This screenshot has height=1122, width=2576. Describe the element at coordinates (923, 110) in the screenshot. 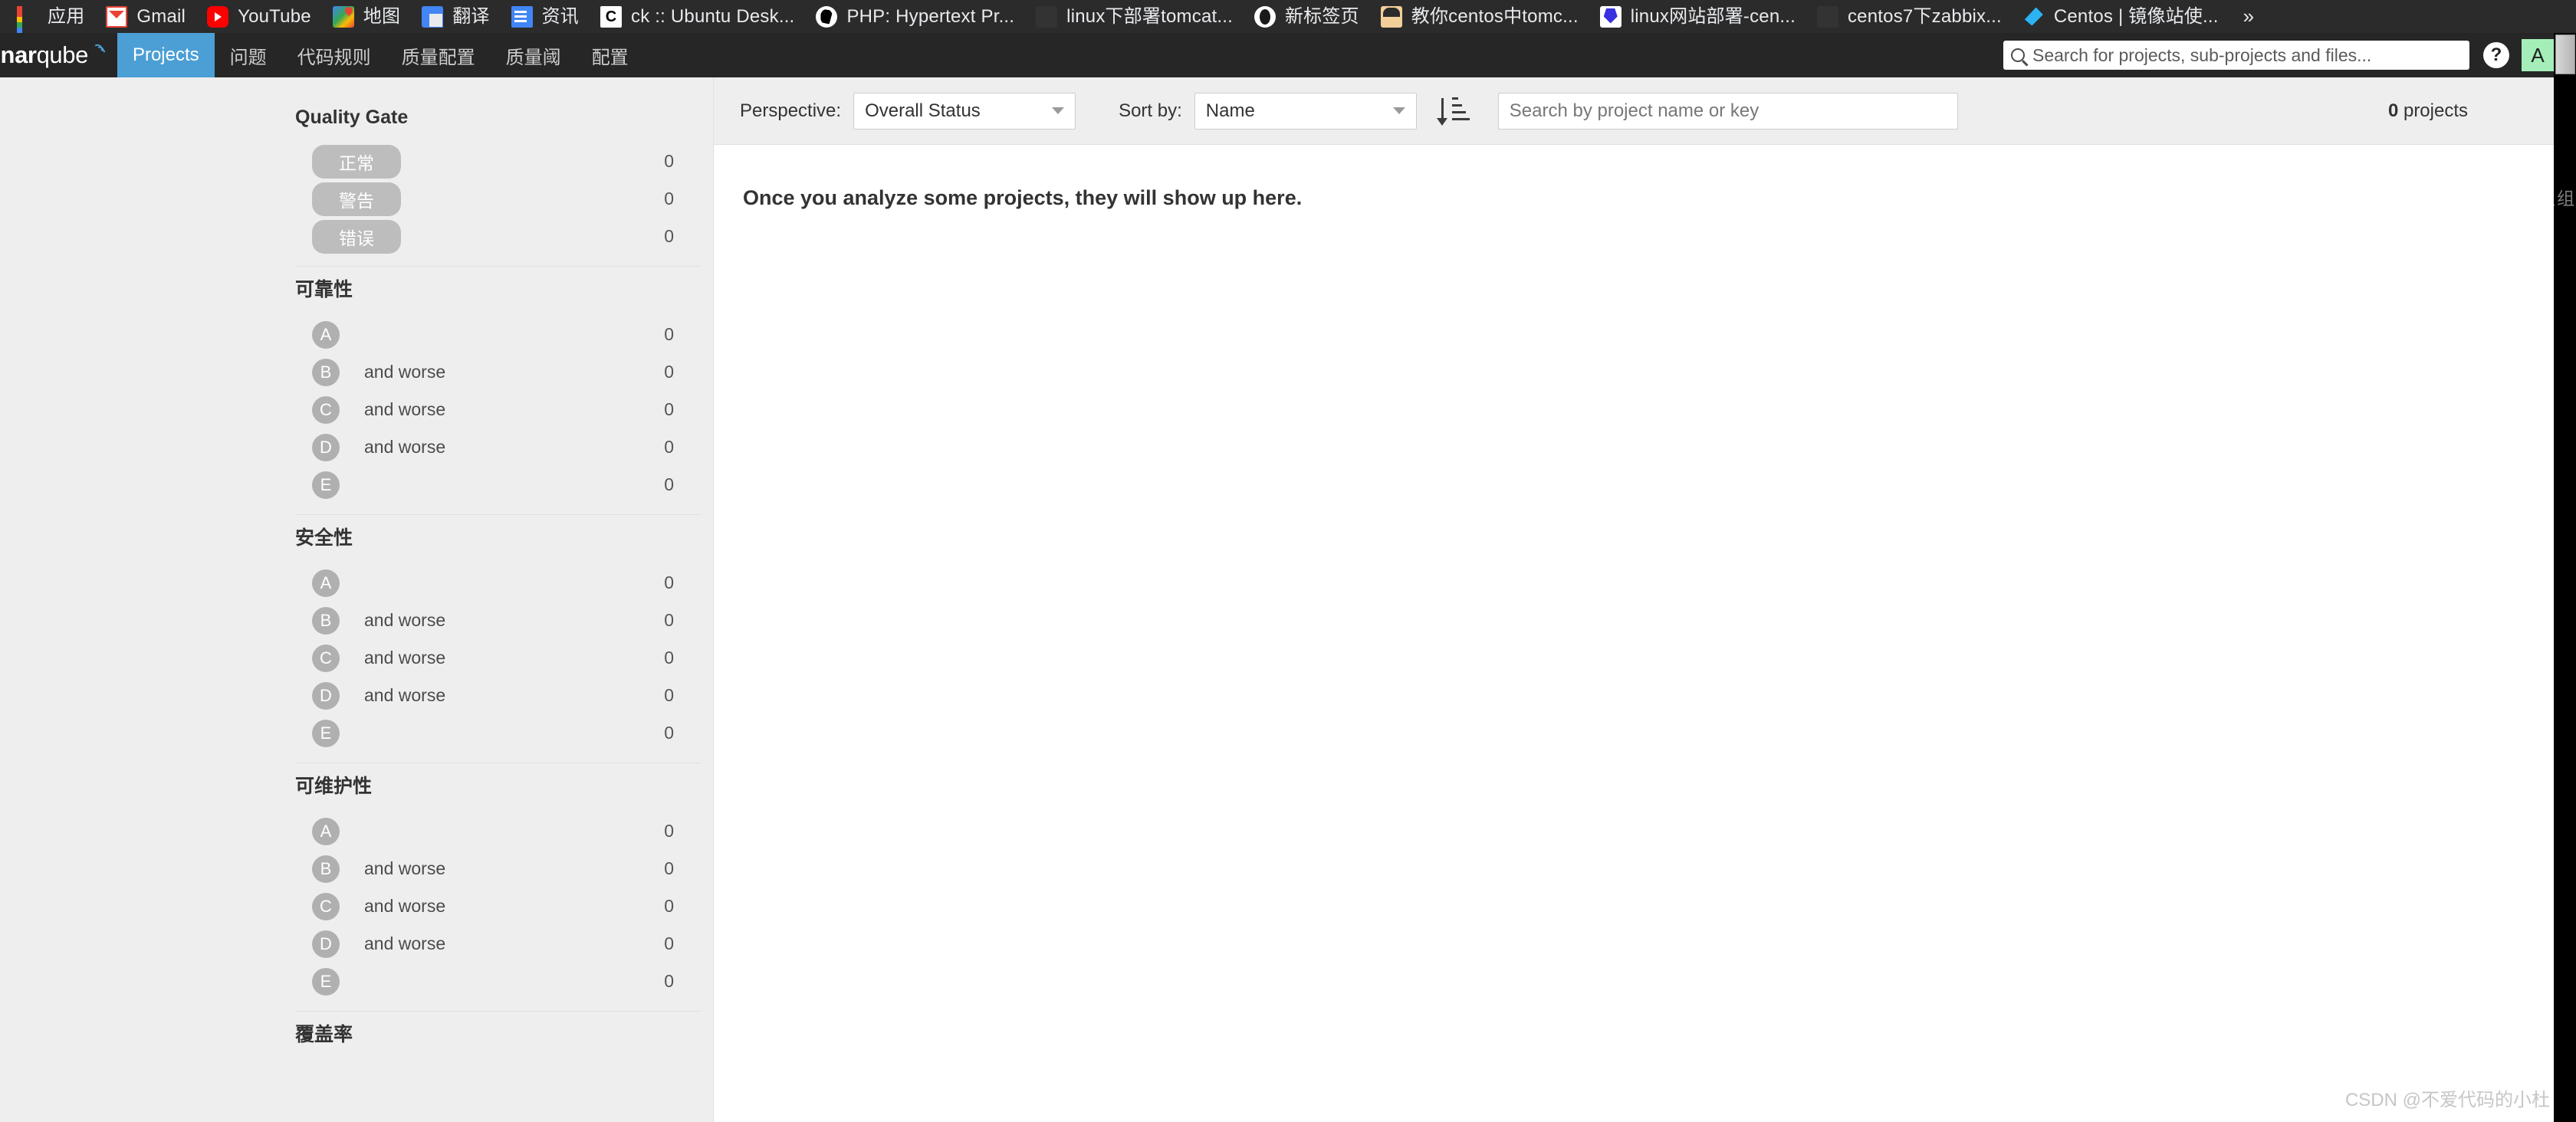

I see `perspective-value: Overall Status` at that location.